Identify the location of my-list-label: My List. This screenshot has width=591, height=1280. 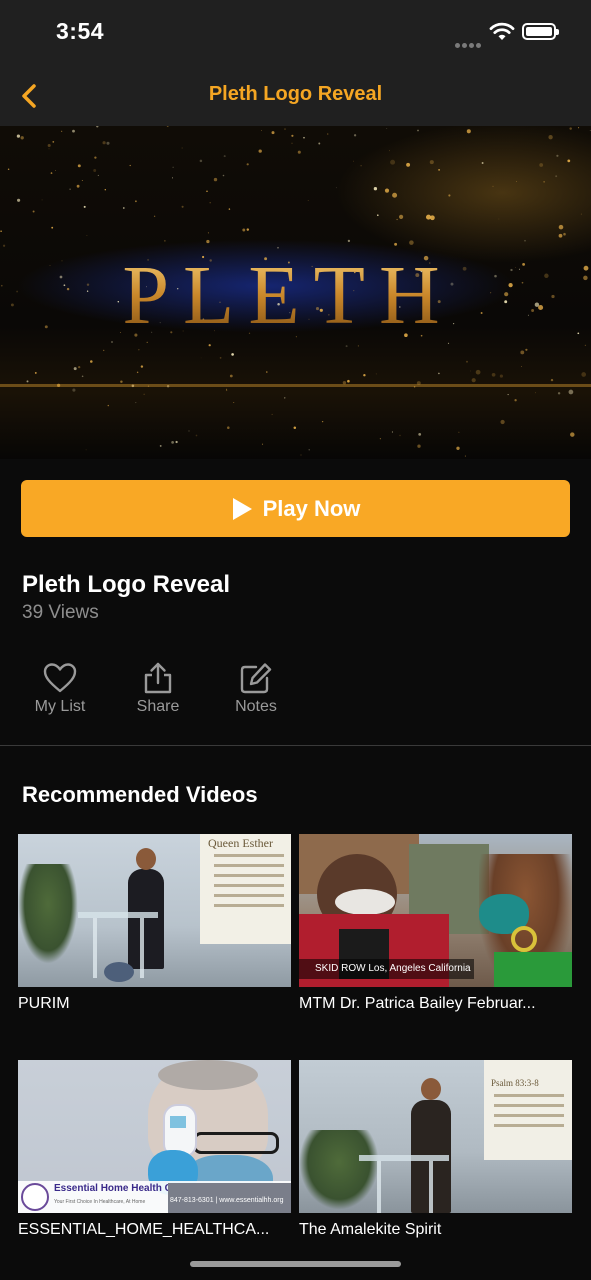
(60, 706).